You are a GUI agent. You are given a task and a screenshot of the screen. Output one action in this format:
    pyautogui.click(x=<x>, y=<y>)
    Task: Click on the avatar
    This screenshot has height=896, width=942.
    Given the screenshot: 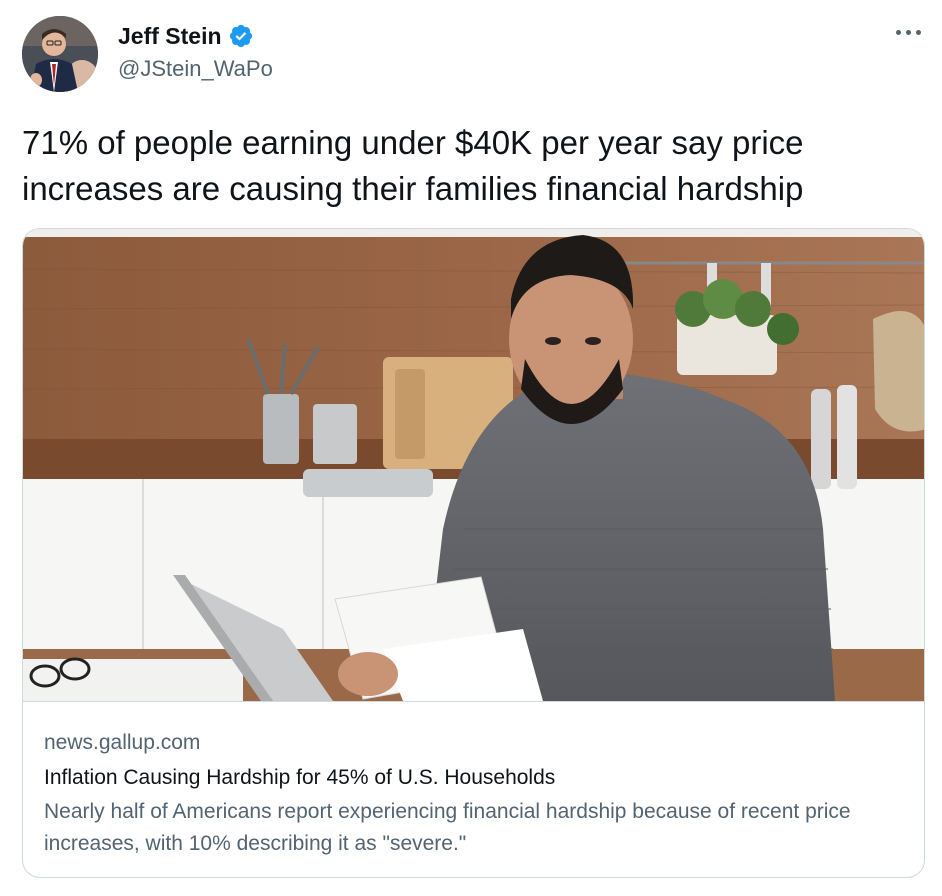 What is the action you would take?
    pyautogui.click(x=60, y=54)
    